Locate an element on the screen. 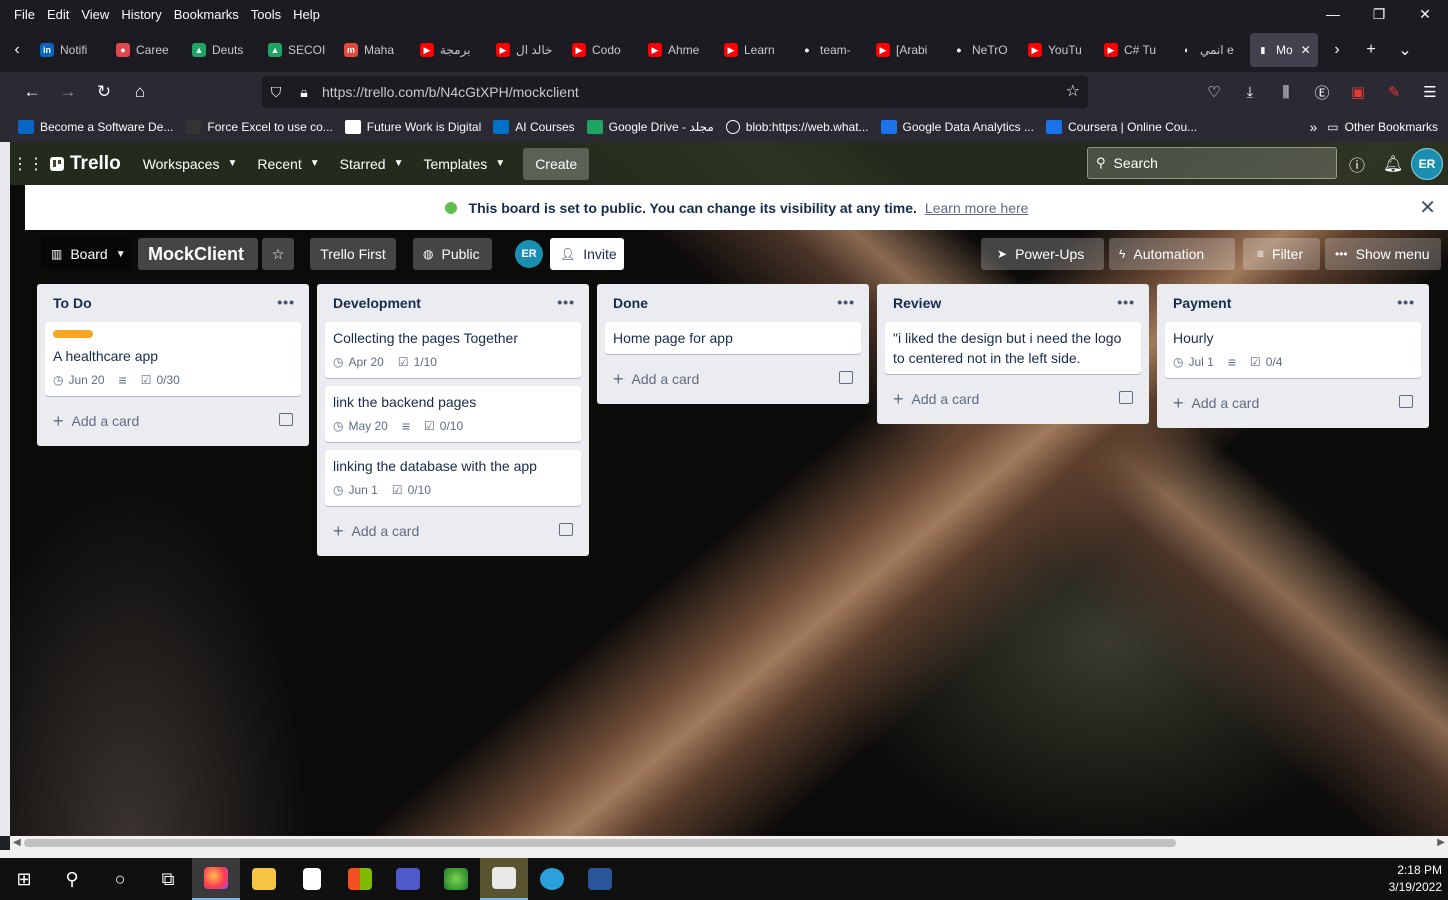 This screenshot has height=900, width=1448. list-all-tabs-icon: ⌄ is located at coordinates (1405, 50).